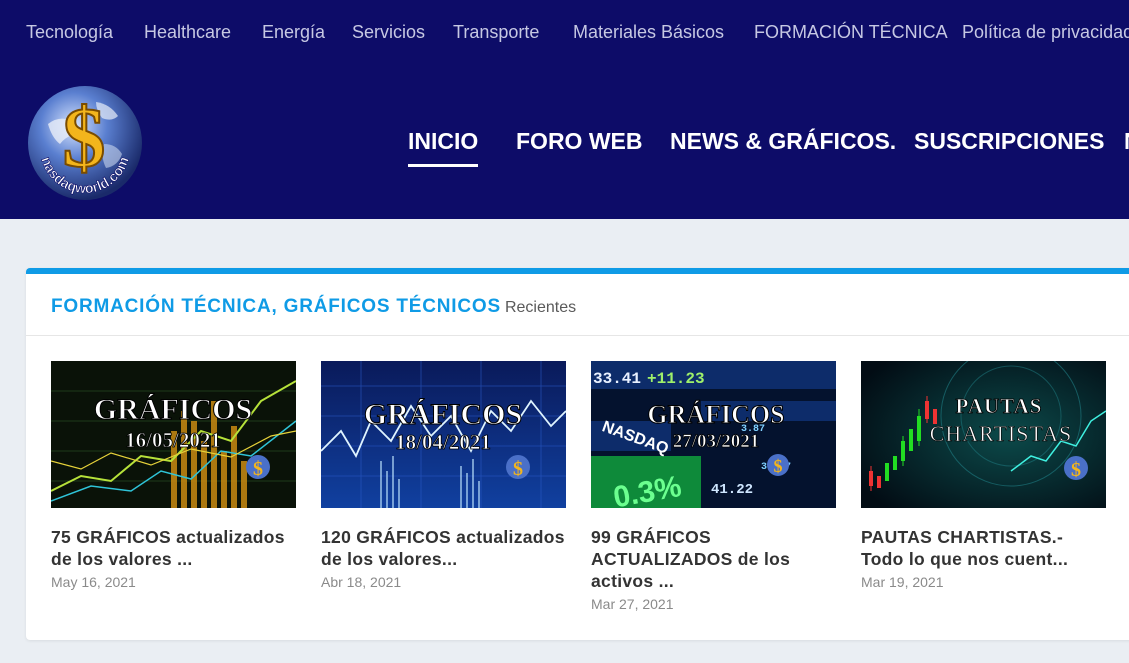 Image resolution: width=1129 pixels, height=663 pixels. I want to click on topnav-energia: Energía, so click(293, 32).